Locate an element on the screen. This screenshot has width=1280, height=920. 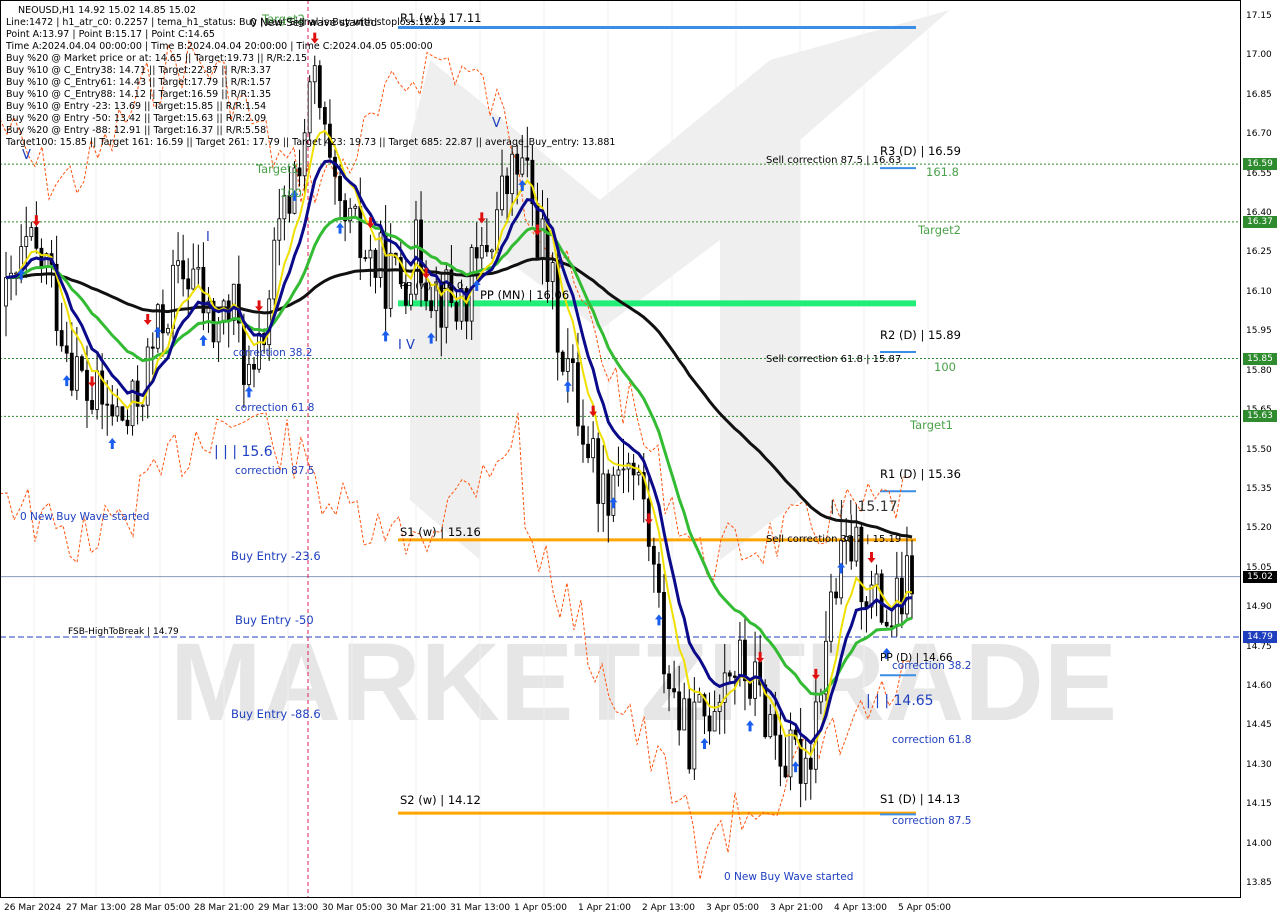
new-sell-wave-label: 0 New Sell wave started is located at coordinates (314, 23).